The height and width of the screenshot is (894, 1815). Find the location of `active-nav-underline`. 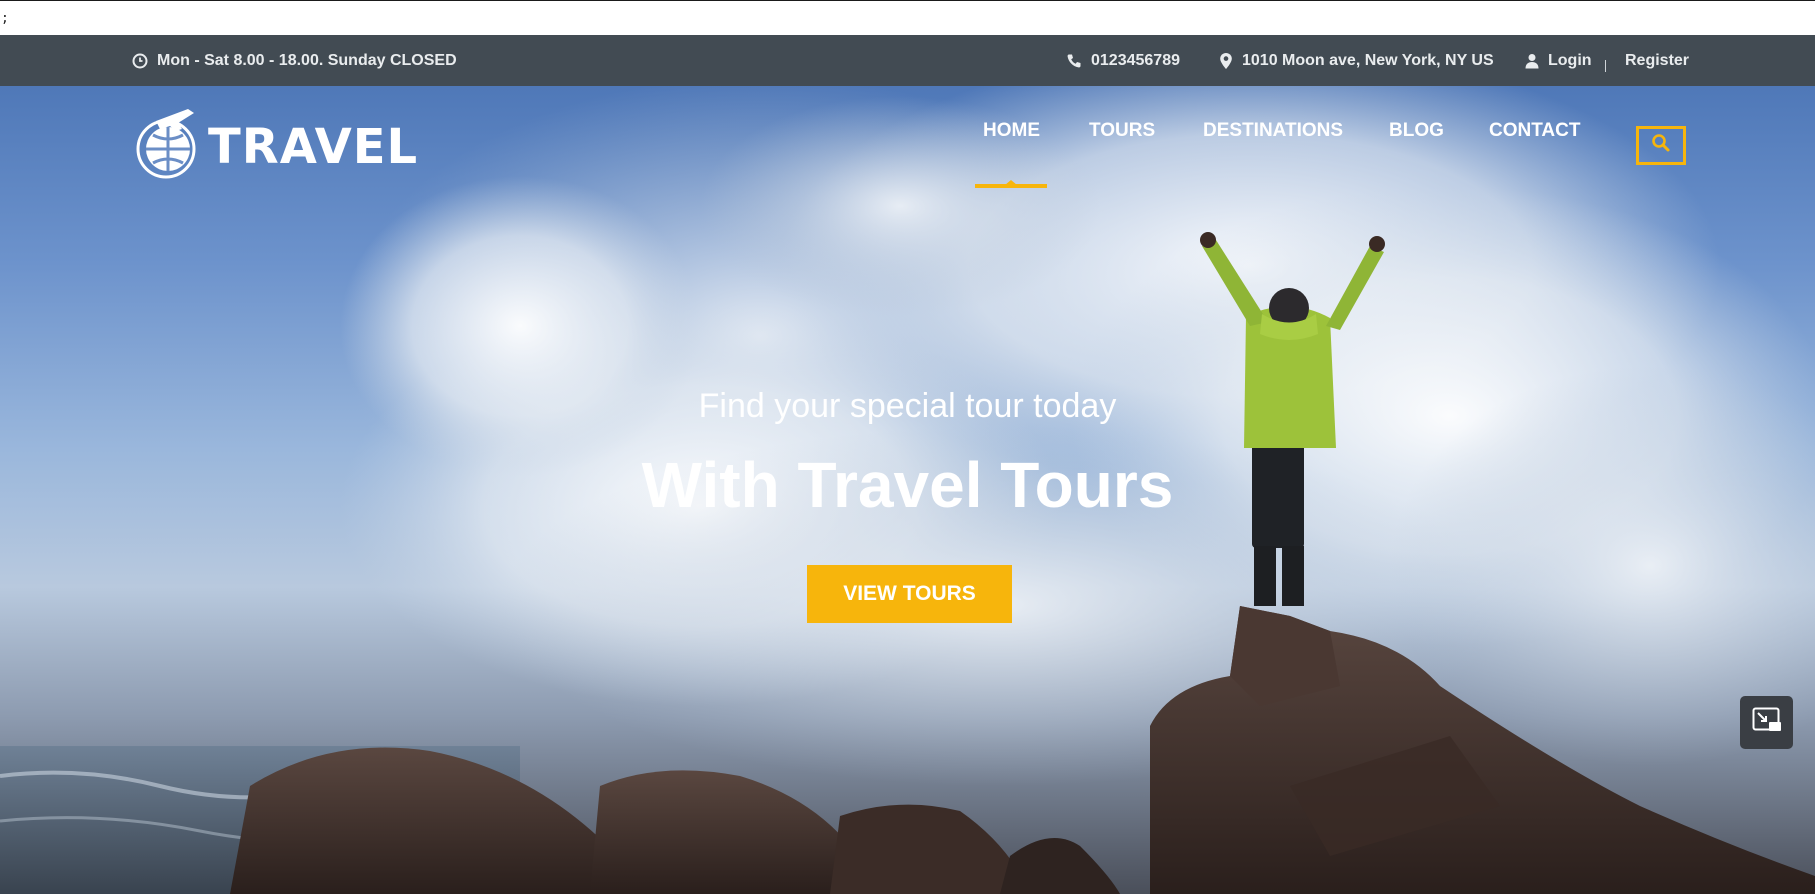

active-nav-underline is located at coordinates (1011, 186).